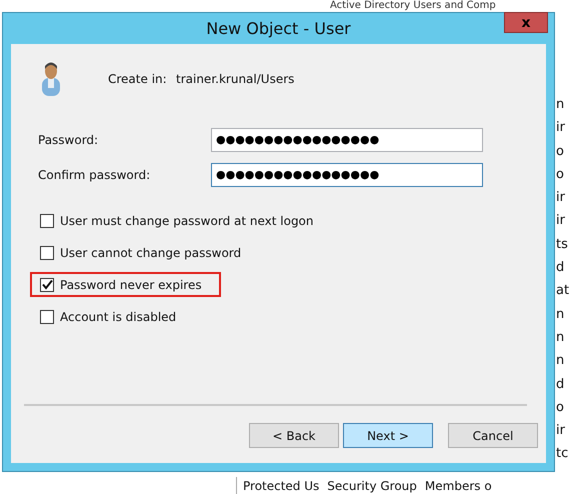 The height and width of the screenshot is (494, 570). Describe the element at coordinates (294, 435) in the screenshot. I see `wizard-button: < Back` at that location.